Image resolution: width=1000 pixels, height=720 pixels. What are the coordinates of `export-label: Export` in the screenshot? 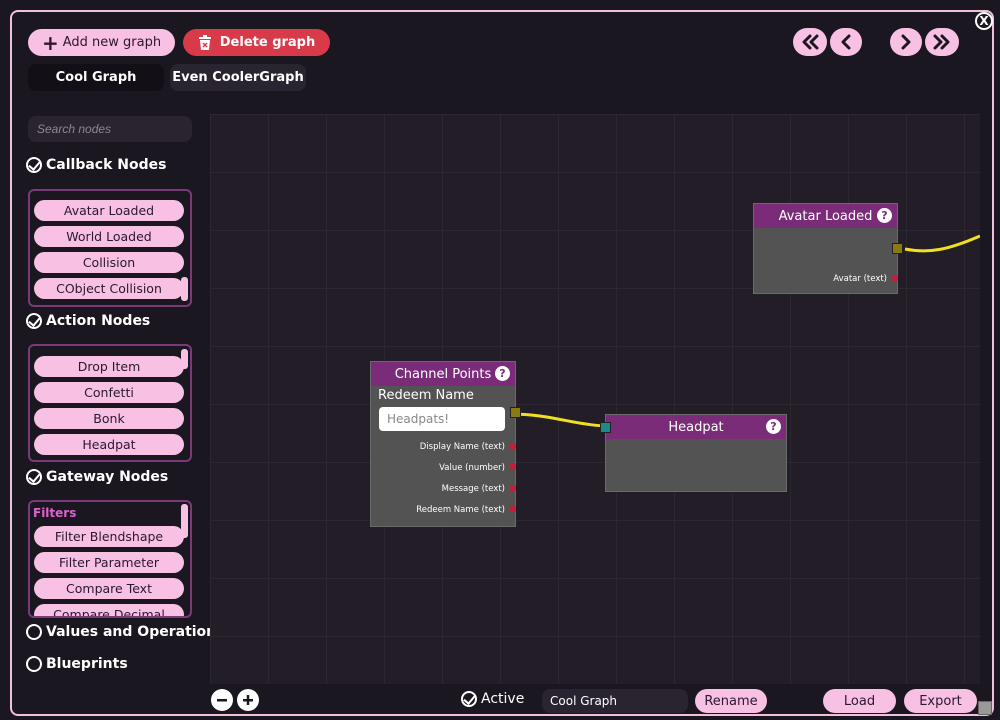 It's located at (940, 701).